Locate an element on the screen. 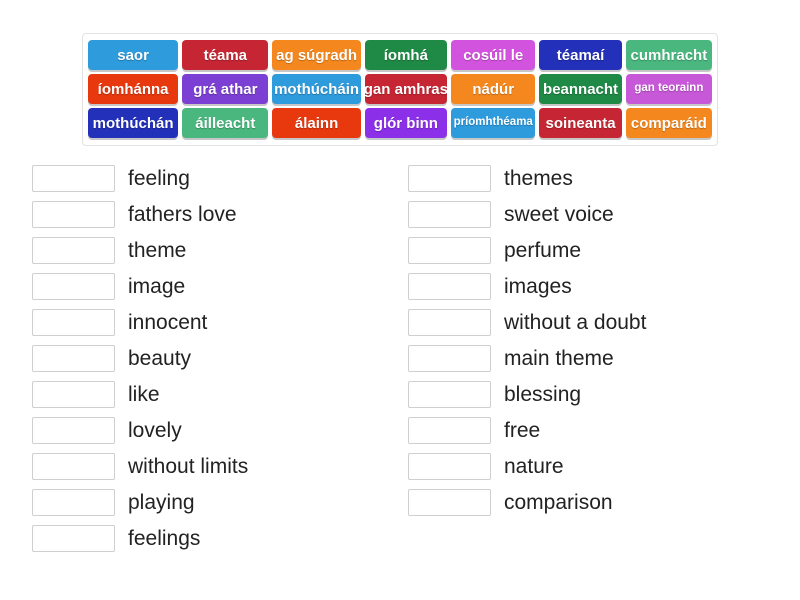 This screenshot has width=800, height=600. answer-label: main theme is located at coordinates (559, 358).